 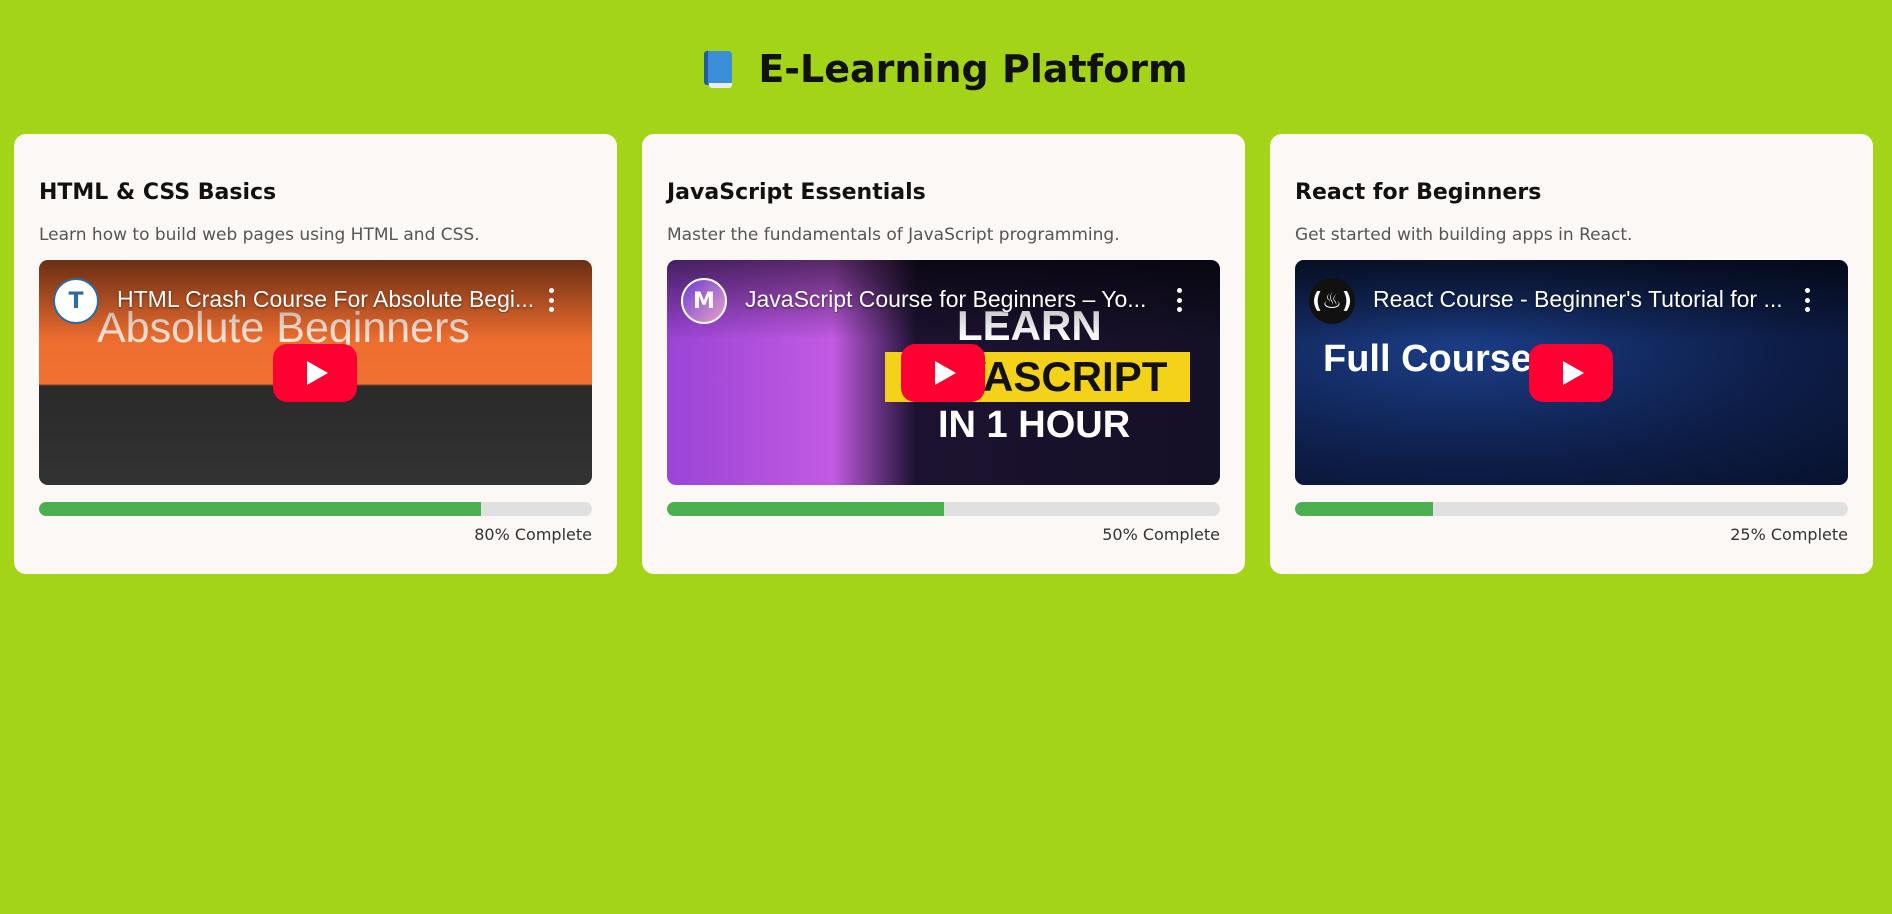 I want to click on page-header: E-Learning Platform, so click(x=946, y=67).